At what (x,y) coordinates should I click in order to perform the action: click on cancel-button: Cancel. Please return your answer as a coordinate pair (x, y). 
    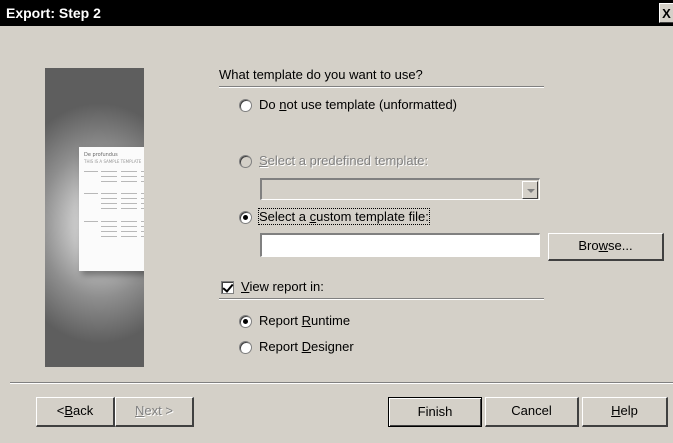
    Looking at the image, I should click on (532, 412).